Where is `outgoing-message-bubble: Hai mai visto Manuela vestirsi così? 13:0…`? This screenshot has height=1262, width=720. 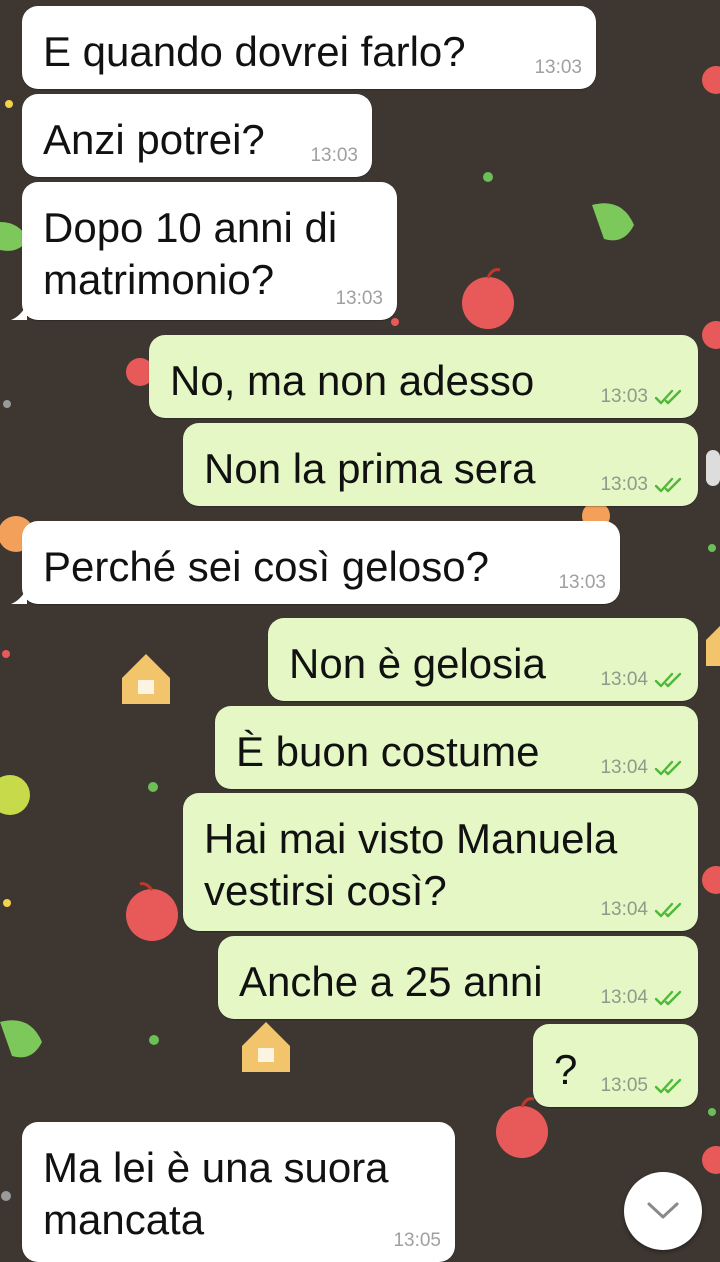
outgoing-message-bubble: Hai mai visto Manuela vestirsi così? 13:0… is located at coordinates (440, 862).